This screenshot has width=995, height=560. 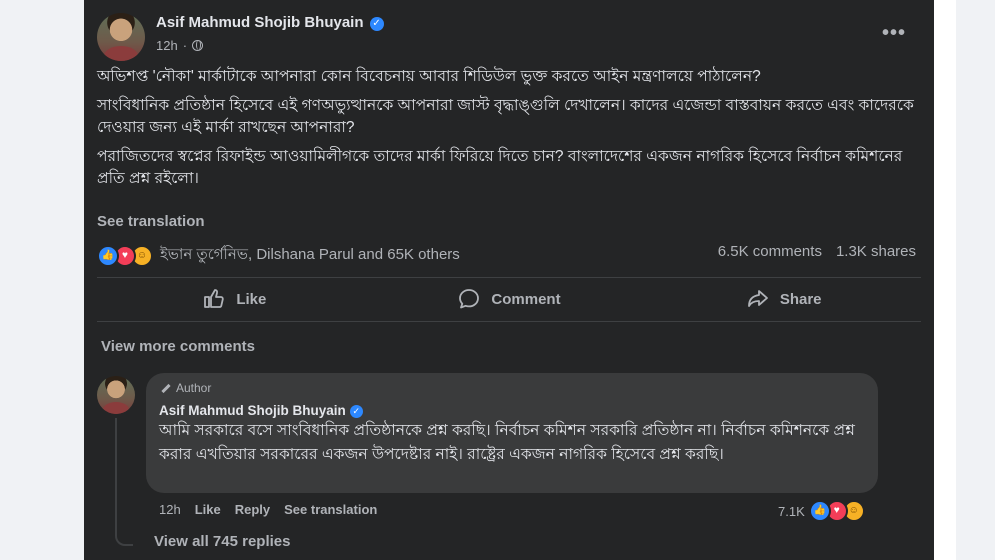 I want to click on share-button: Share, so click(x=783, y=299).